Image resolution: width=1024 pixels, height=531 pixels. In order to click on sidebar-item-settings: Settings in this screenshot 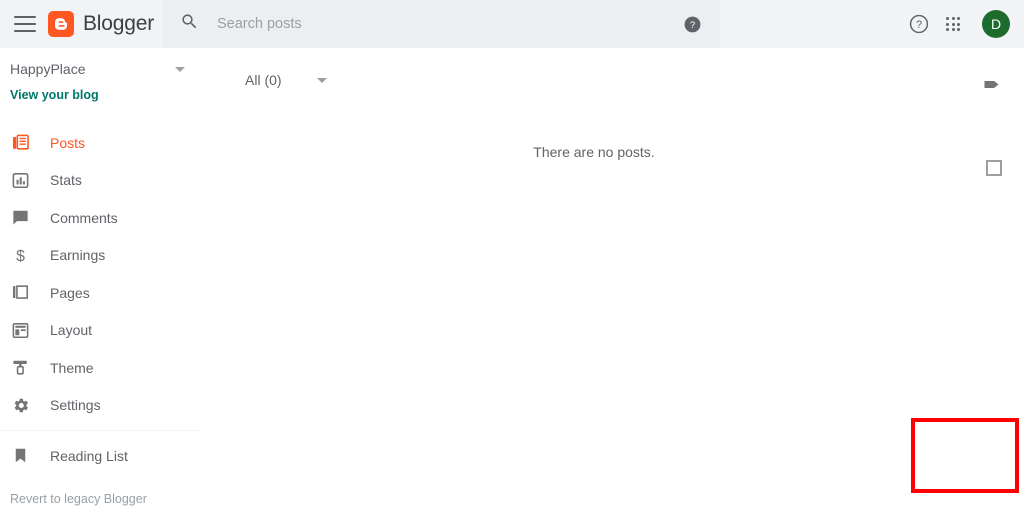, I will do `click(99, 406)`.